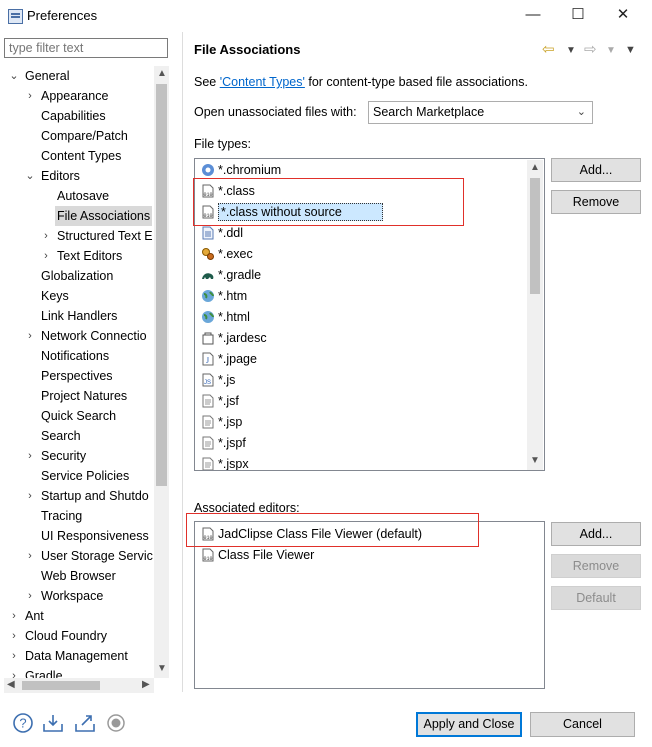 This screenshot has height=747, width=652. Describe the element at coordinates (630, 50) in the screenshot. I see `view-menu-icon: ▼` at that location.